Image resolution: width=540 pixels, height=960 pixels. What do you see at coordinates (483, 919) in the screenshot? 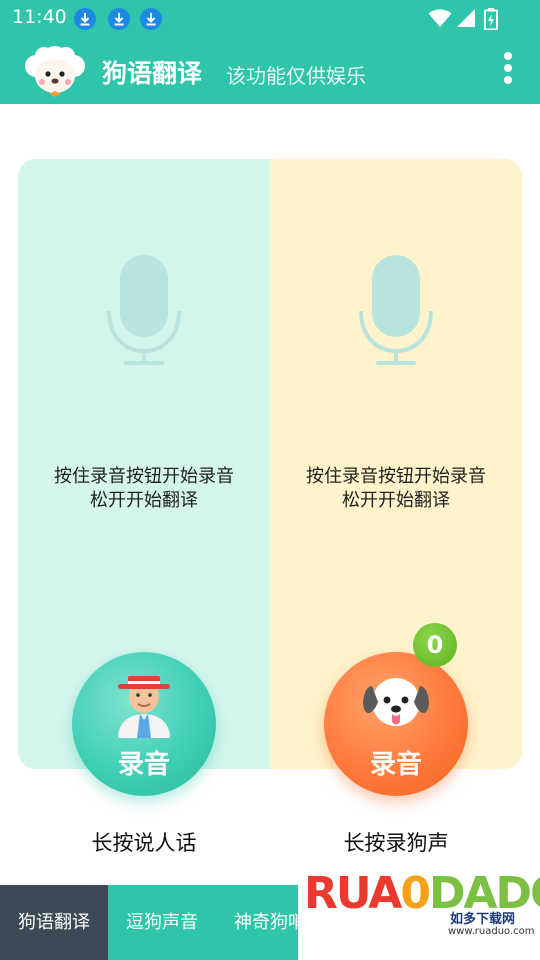
I see `watermark-site-name: 如多下载网` at bounding box center [483, 919].